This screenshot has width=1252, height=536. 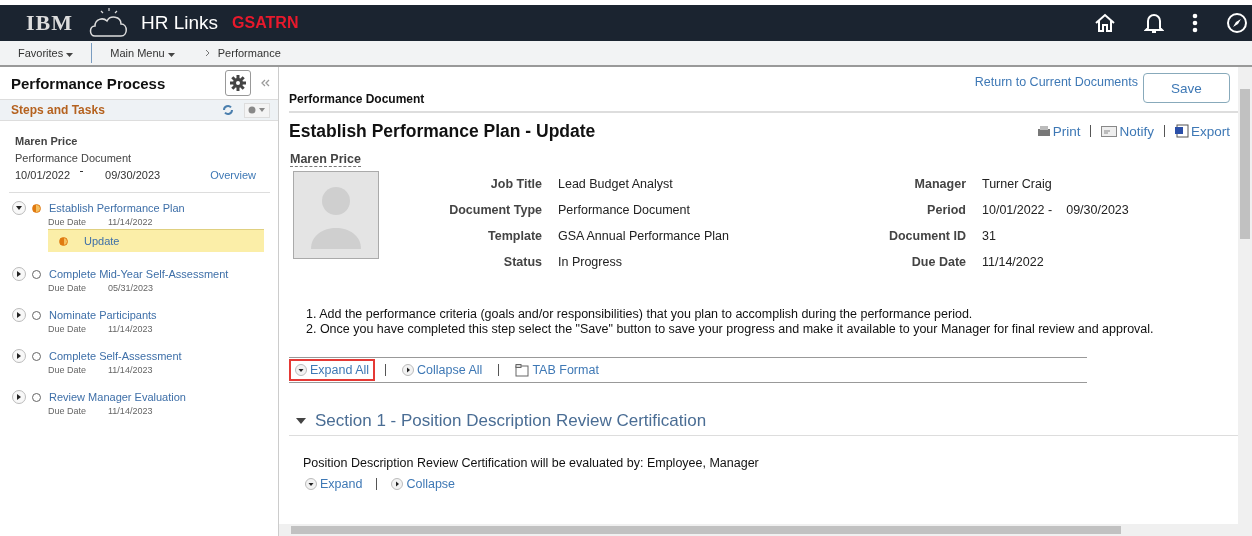 I want to click on panel-title: Performance Process, so click(x=89, y=83).